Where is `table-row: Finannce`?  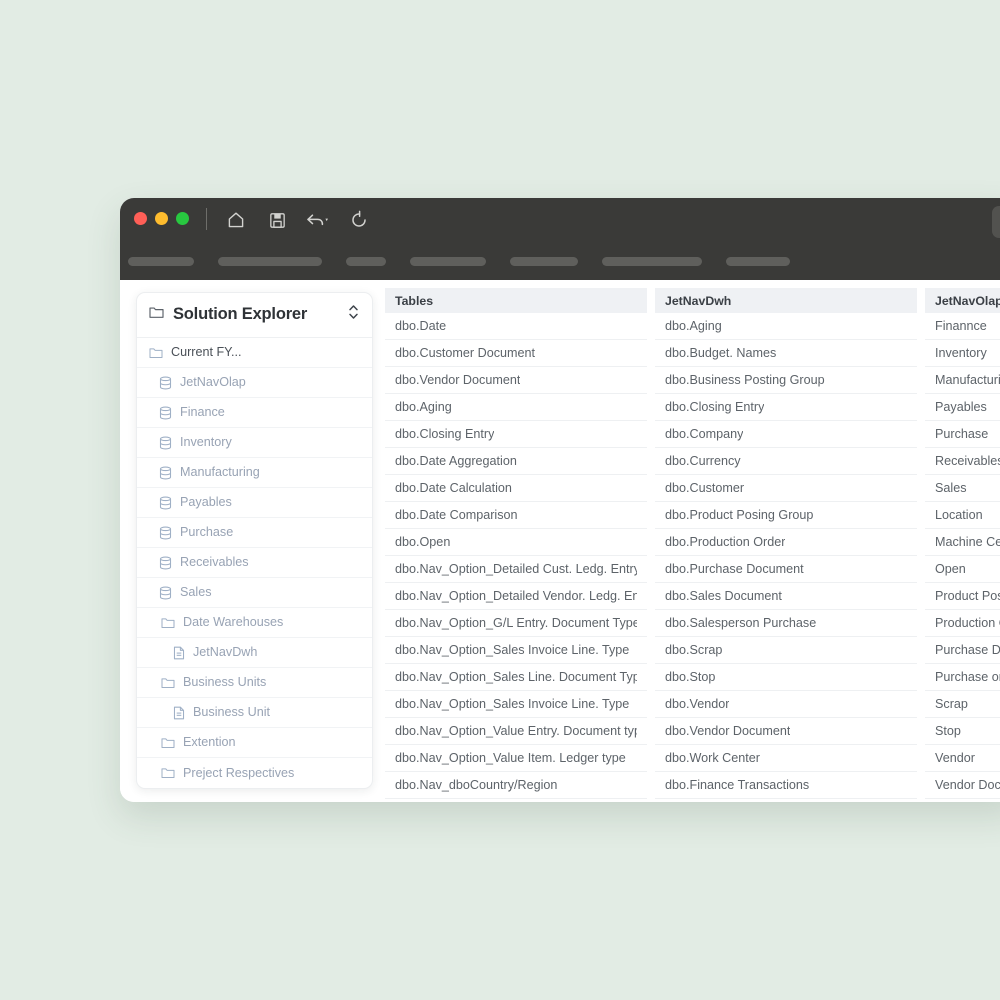
table-row: Finannce is located at coordinates (962, 326).